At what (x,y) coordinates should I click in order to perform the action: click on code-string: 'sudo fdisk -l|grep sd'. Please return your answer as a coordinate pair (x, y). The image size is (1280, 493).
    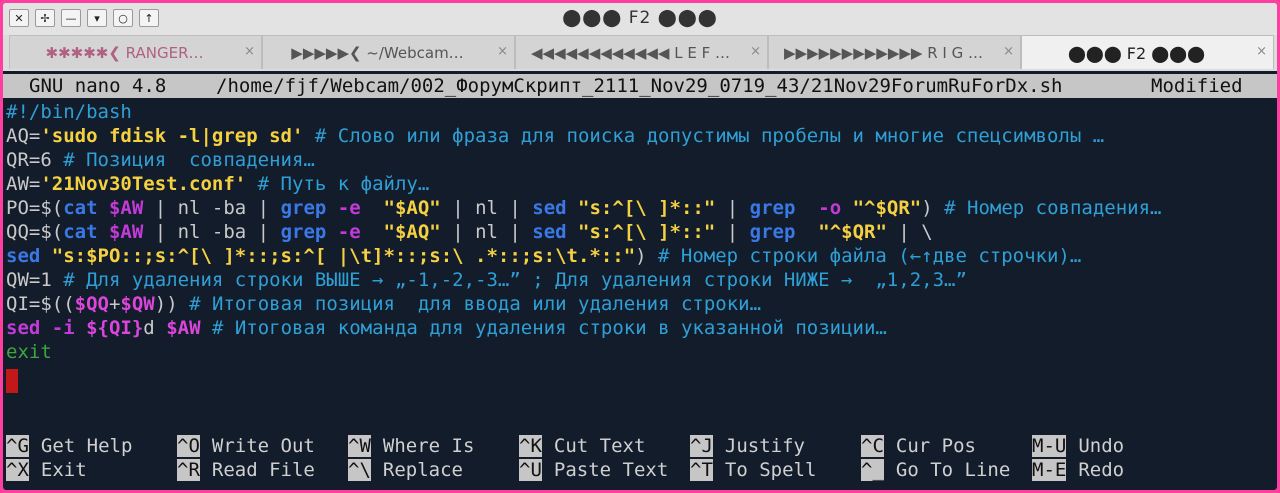
    Looking at the image, I should click on (172, 136).